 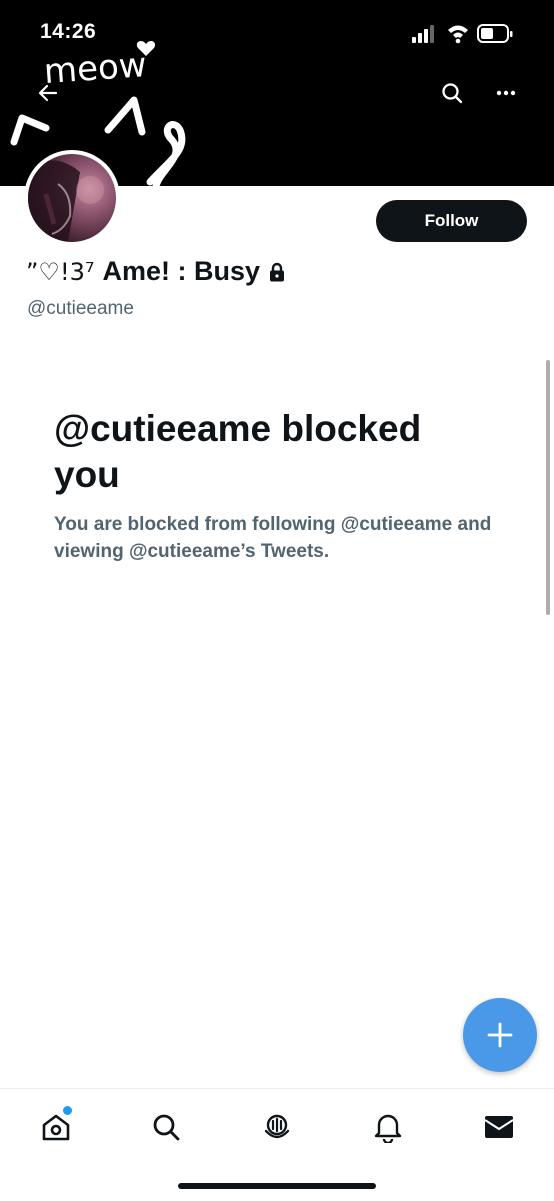 I want to click on arrow-left-icon, so click(x=48, y=93).